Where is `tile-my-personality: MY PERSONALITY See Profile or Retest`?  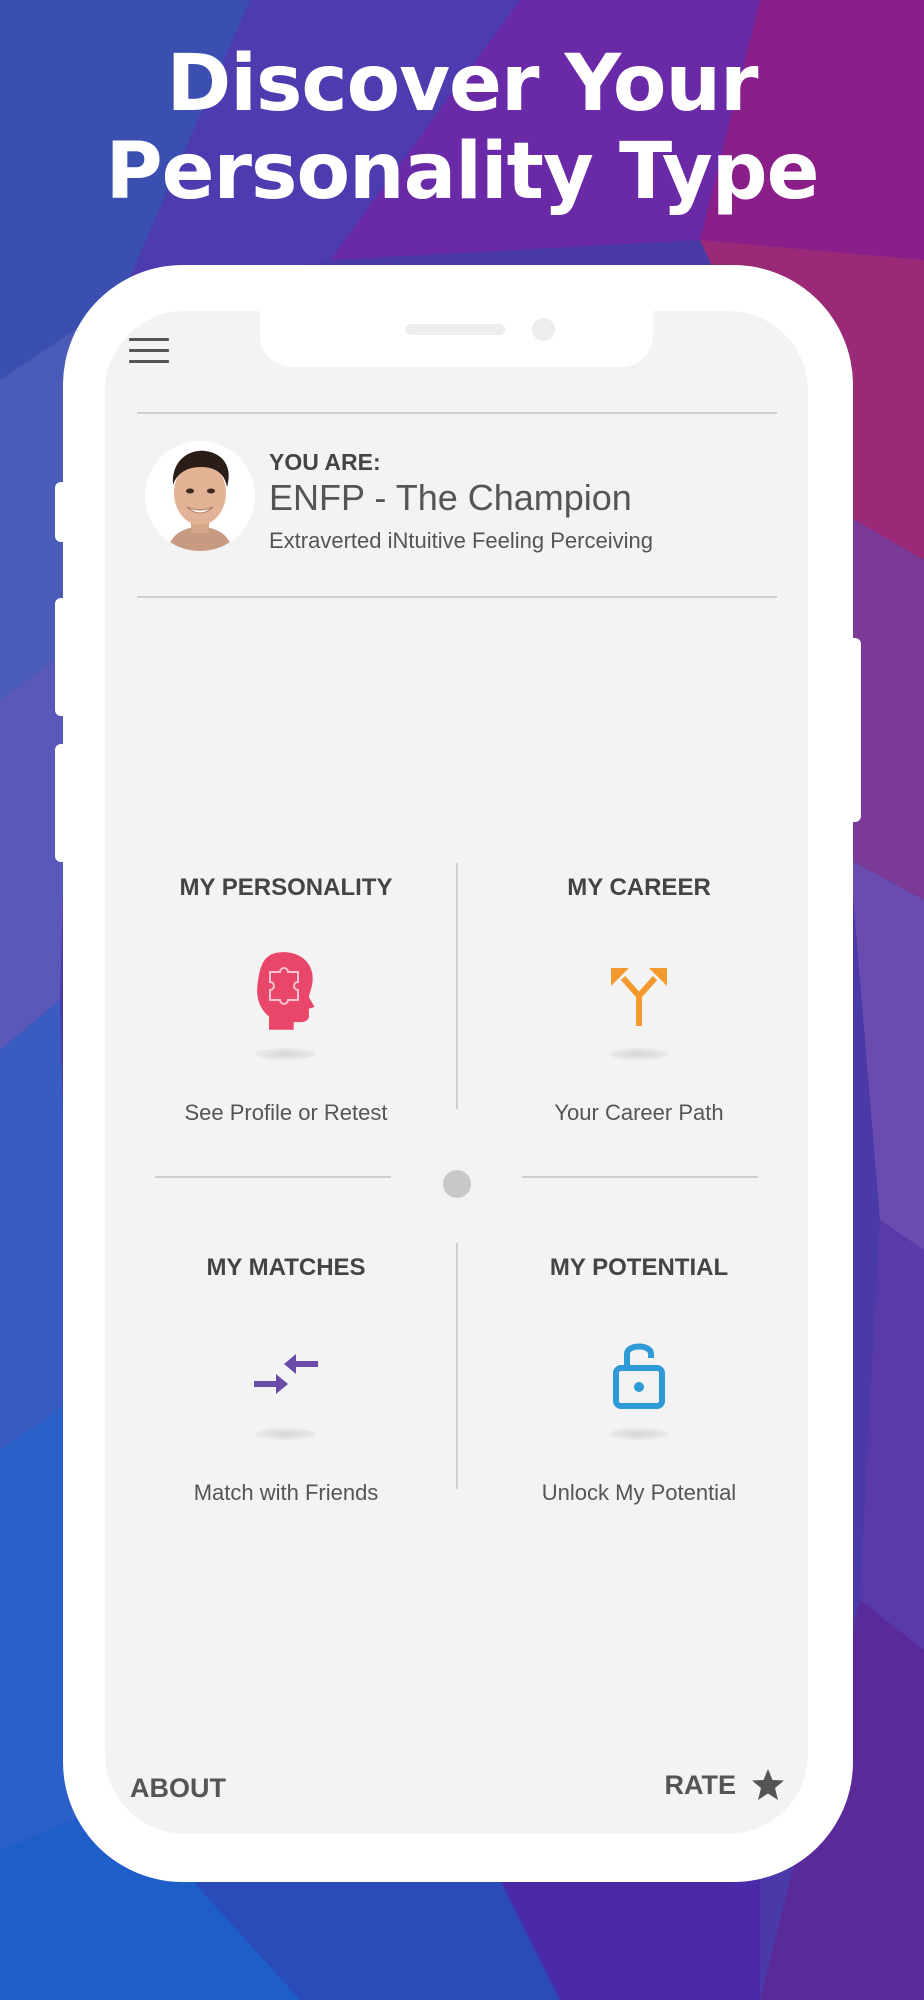
tile-my-personality: MY PERSONALITY See Profile or Retest is located at coordinates (286, 1004).